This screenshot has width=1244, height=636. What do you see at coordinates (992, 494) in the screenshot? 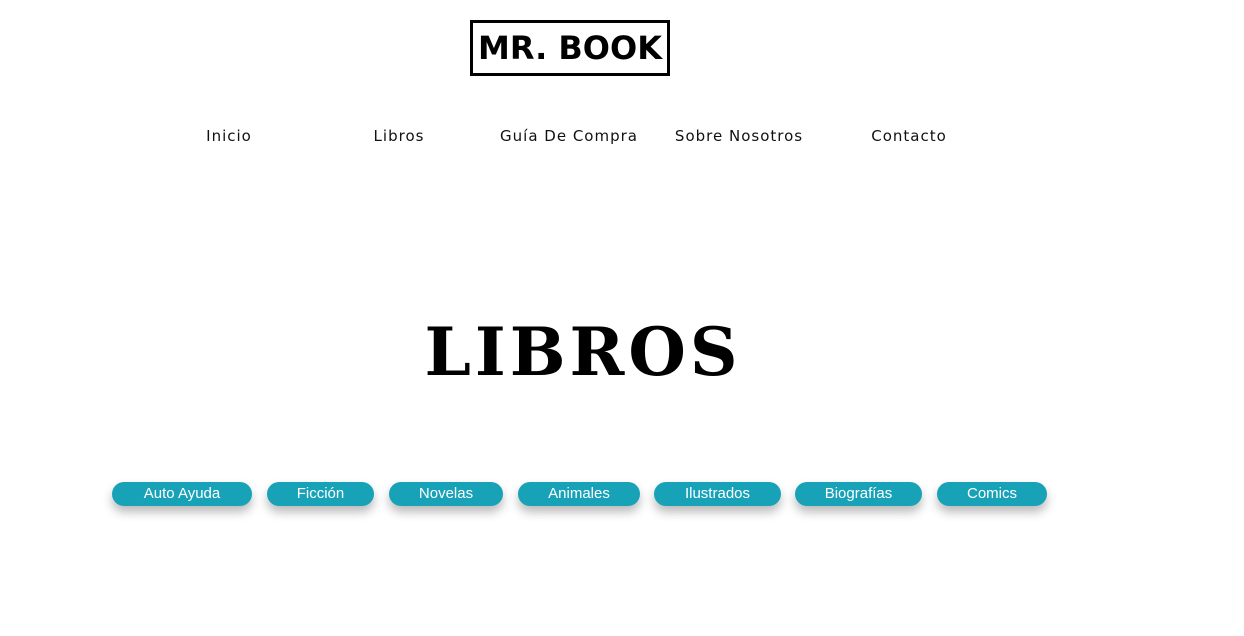
I see `category-button-comics: Comics` at bounding box center [992, 494].